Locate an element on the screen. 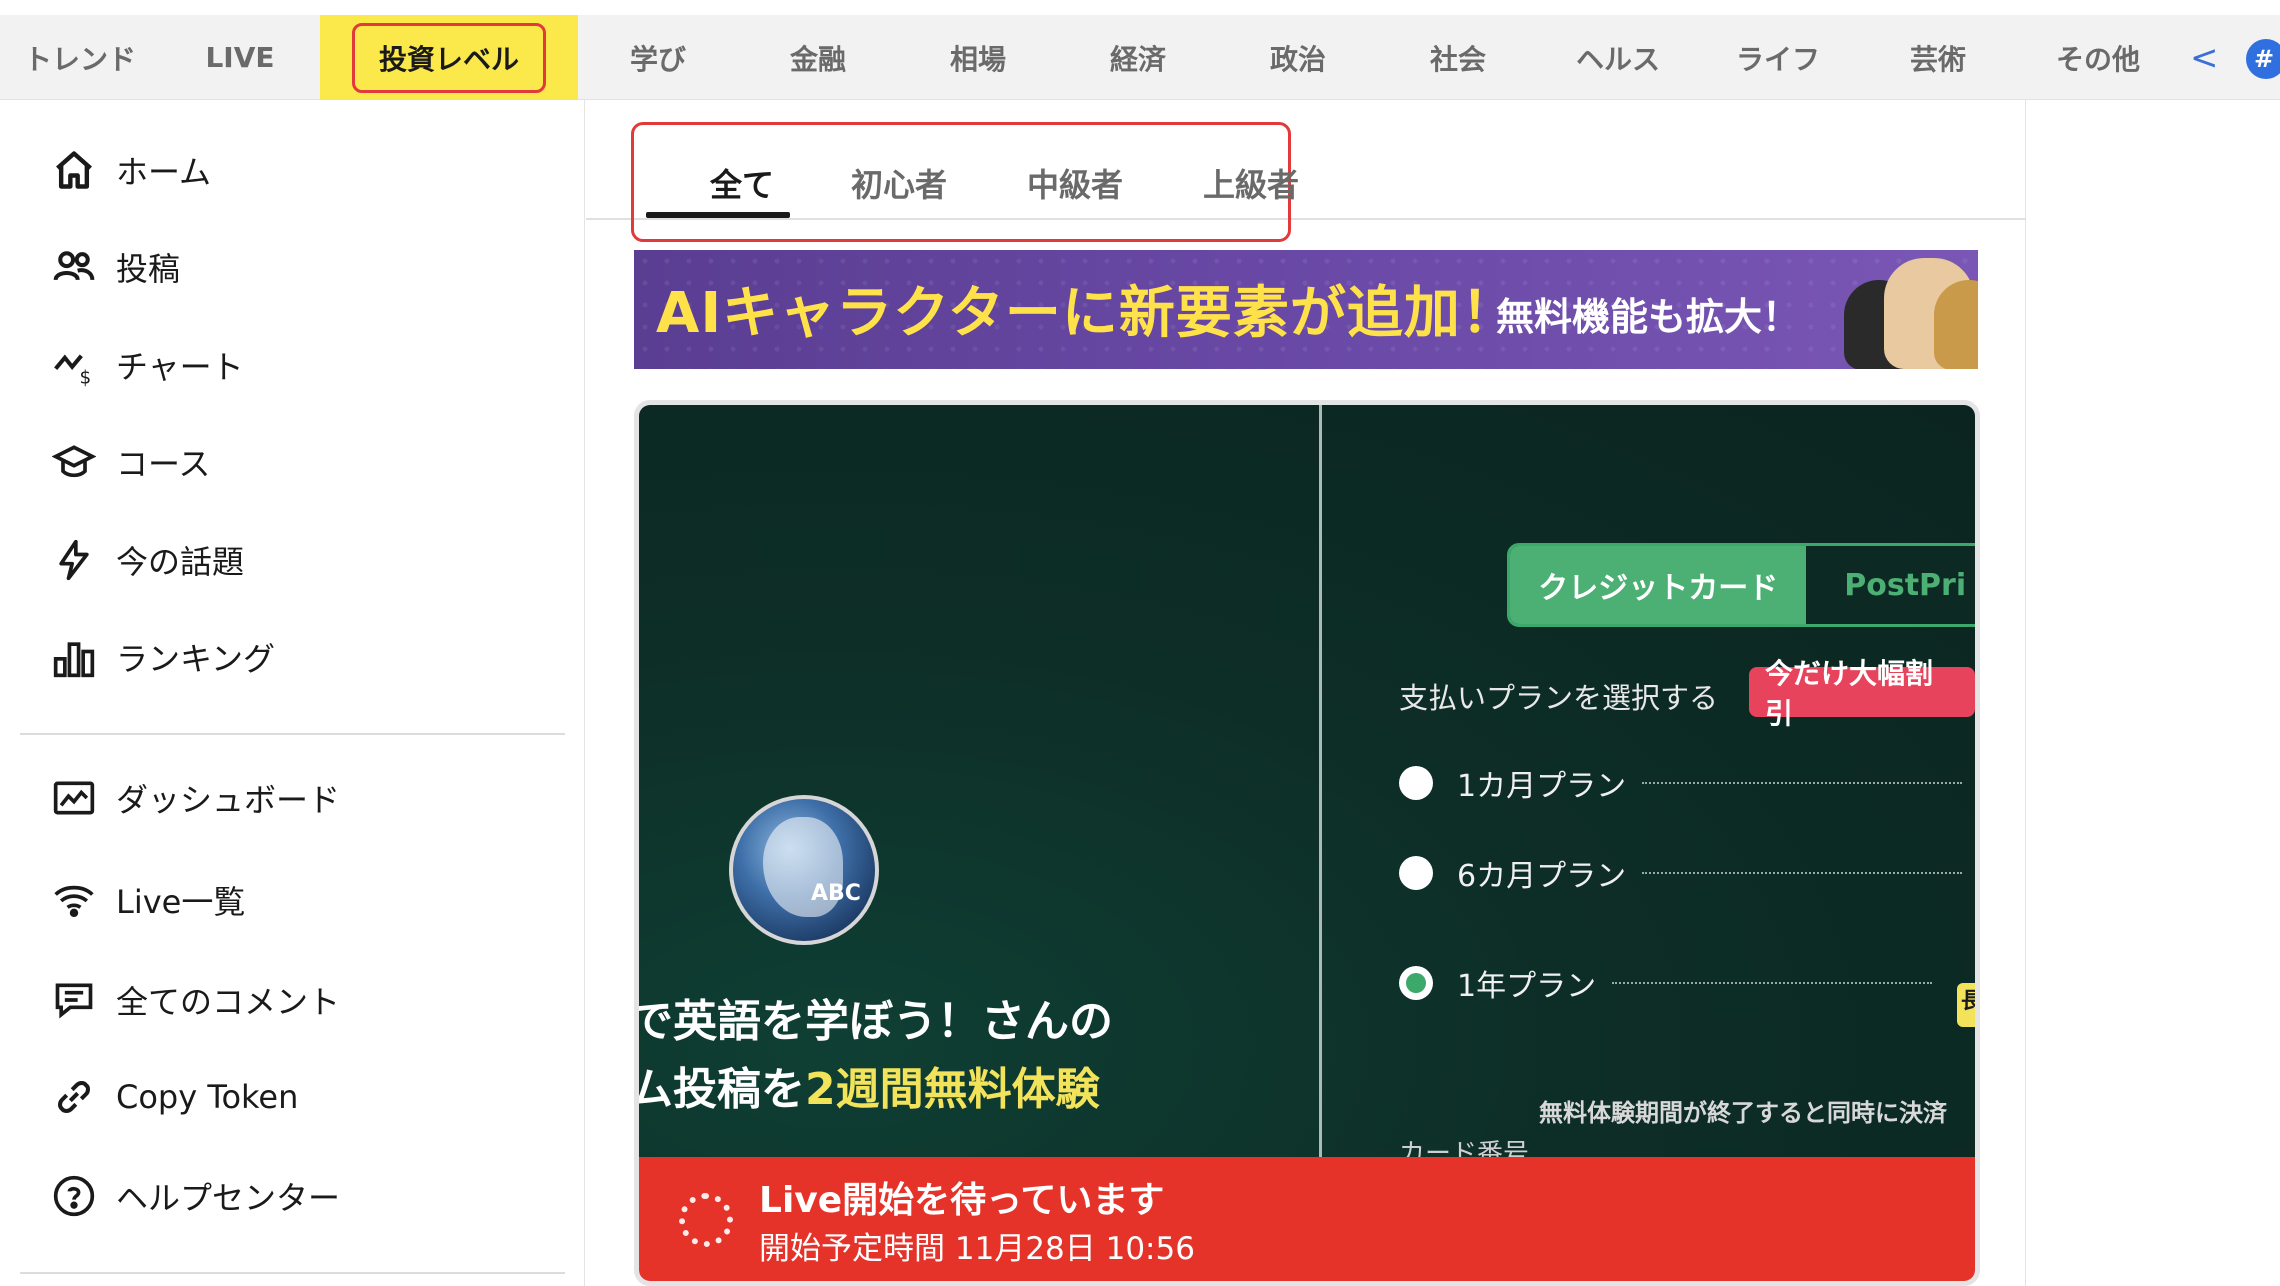  users-icon is located at coordinates (74, 267).